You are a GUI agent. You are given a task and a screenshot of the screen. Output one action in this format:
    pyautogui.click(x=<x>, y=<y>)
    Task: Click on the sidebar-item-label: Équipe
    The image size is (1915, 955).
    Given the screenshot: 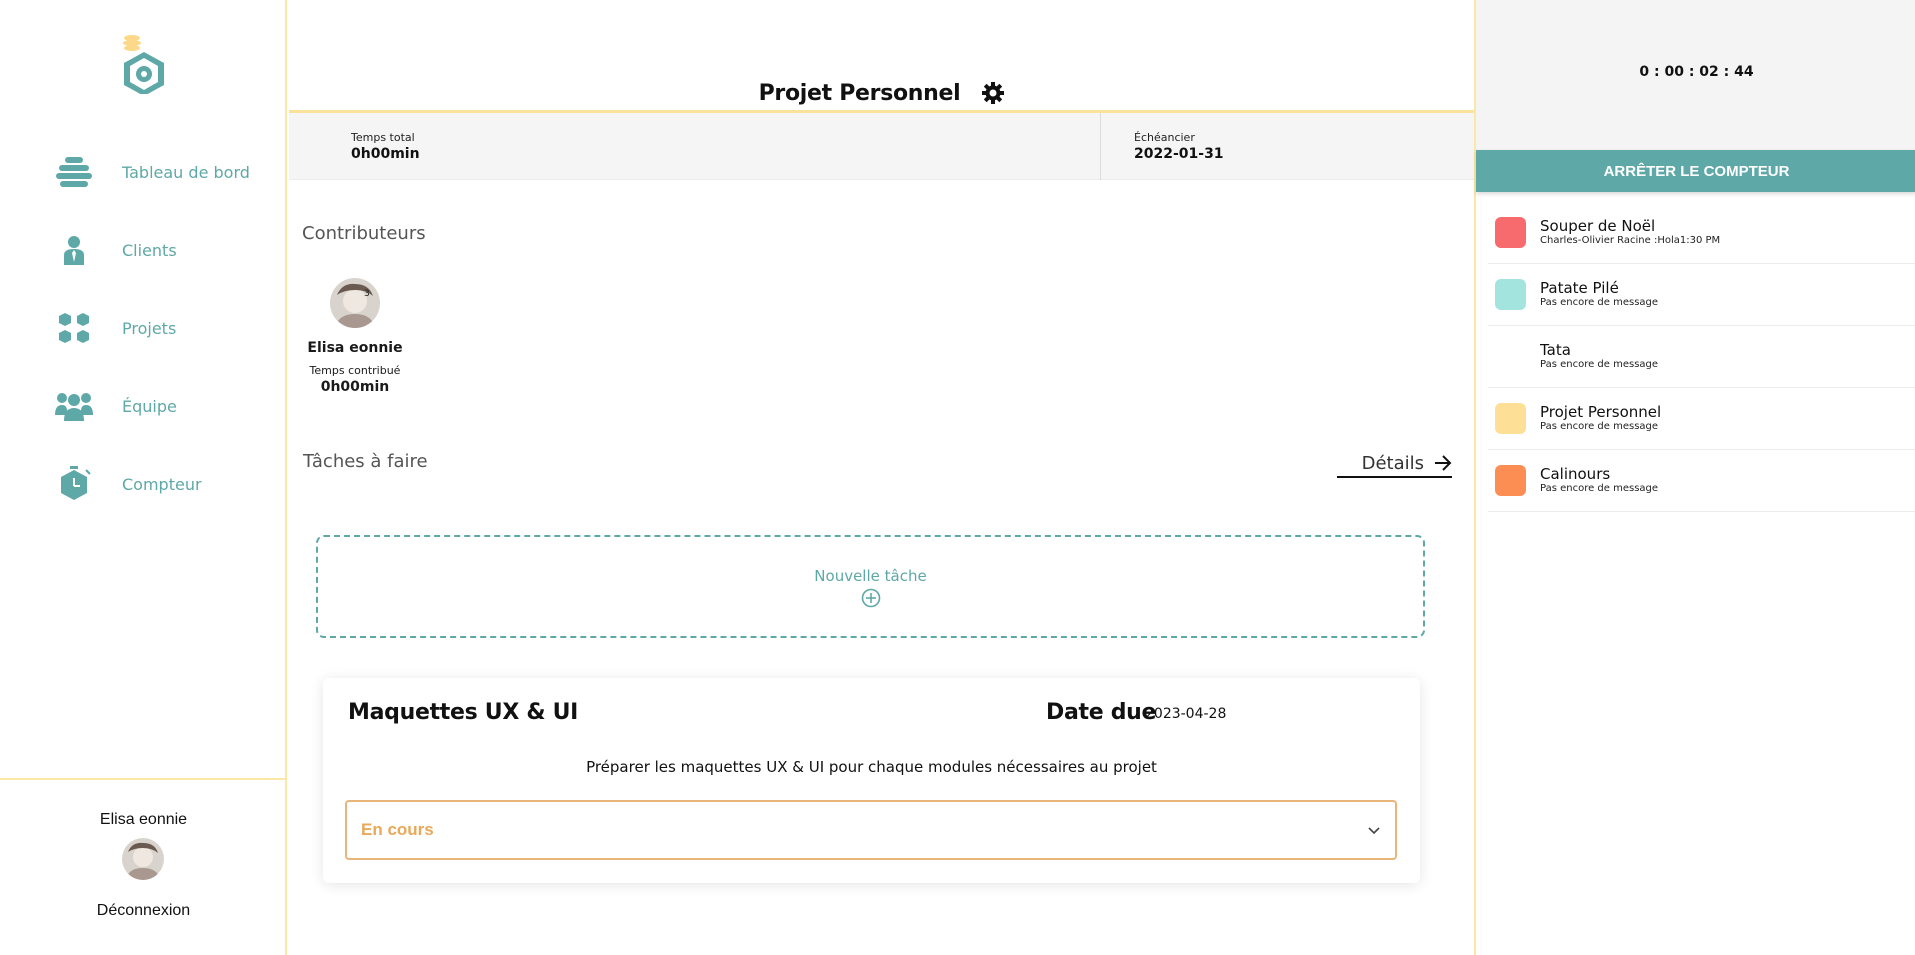 What is the action you would take?
    pyautogui.click(x=149, y=406)
    